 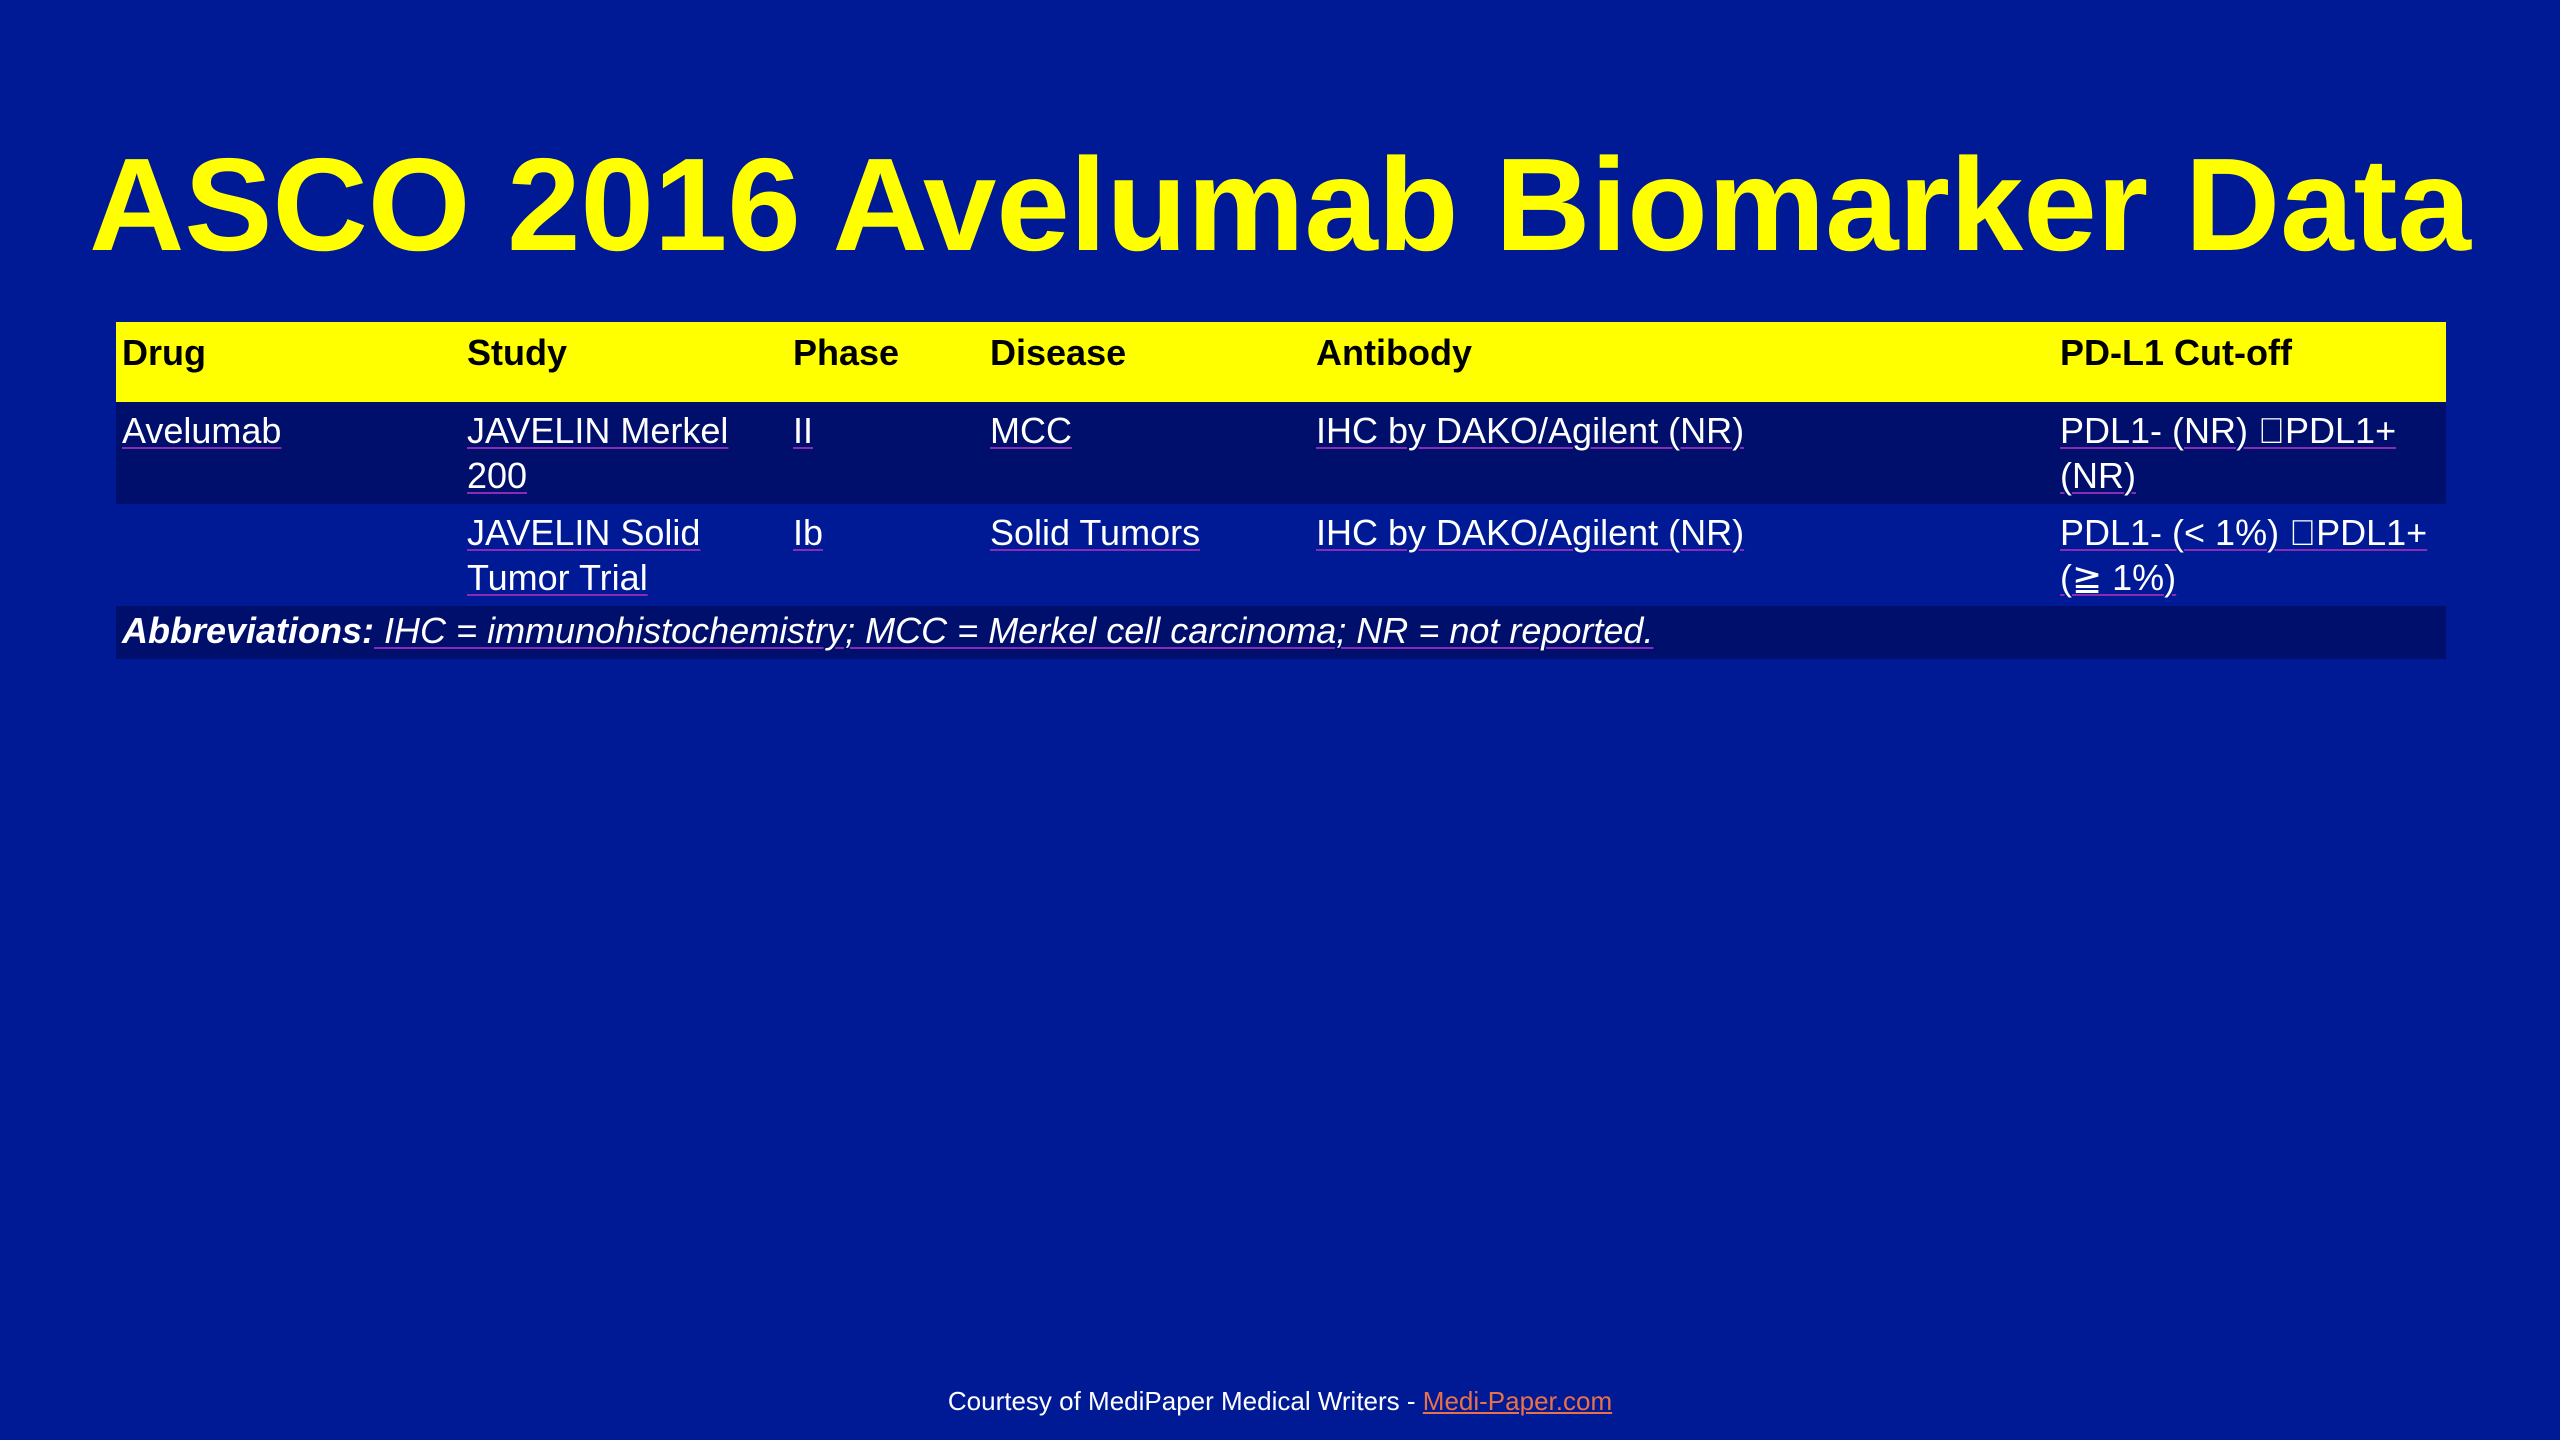 I want to click on cell-text: JAVELIN Solid Tumor Trial, so click(x=584, y=555).